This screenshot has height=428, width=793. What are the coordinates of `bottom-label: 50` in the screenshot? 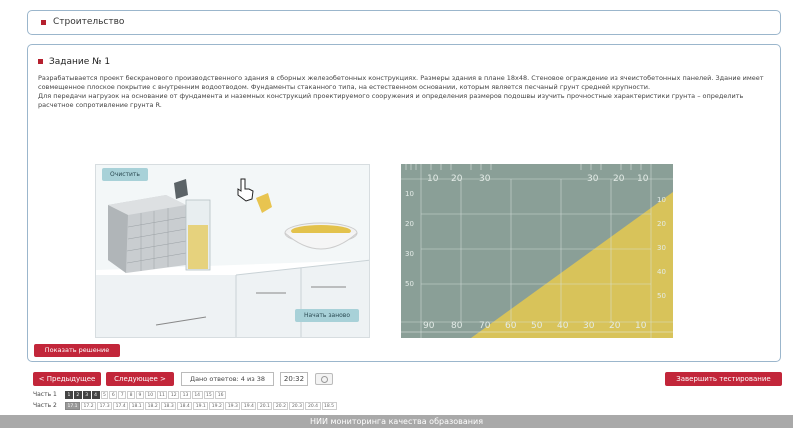 It's located at (537, 326).